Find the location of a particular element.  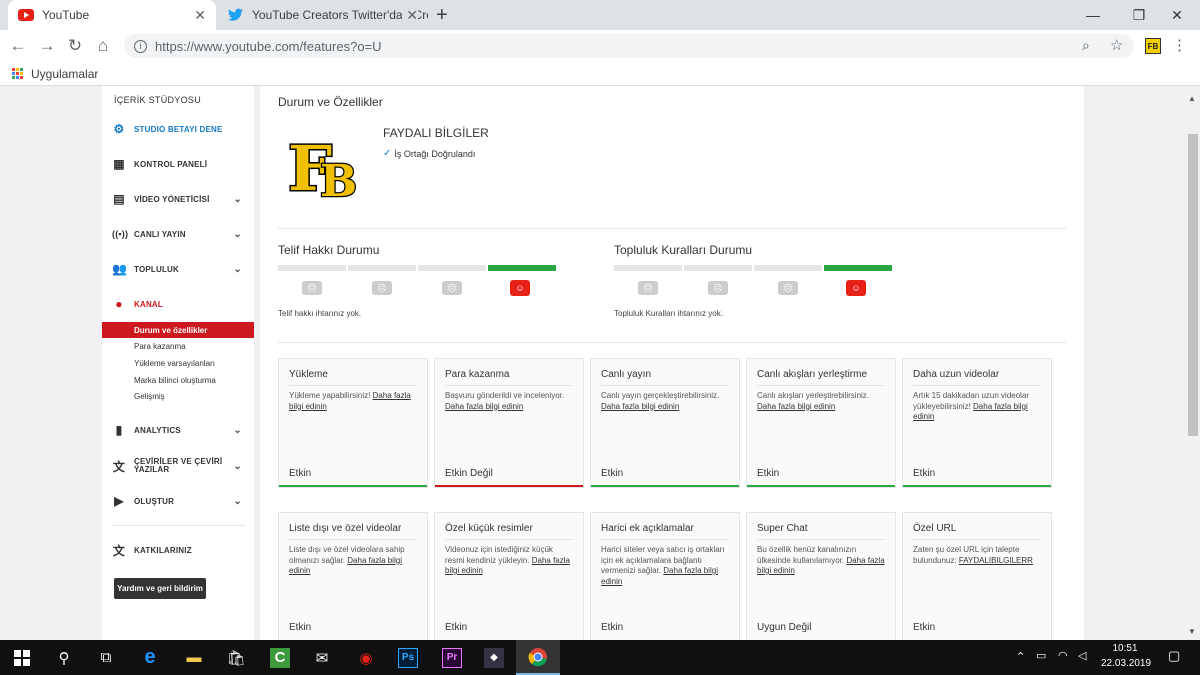

address-bar: i https://www.youtube.com/features?o=U is located at coordinates (629, 46).